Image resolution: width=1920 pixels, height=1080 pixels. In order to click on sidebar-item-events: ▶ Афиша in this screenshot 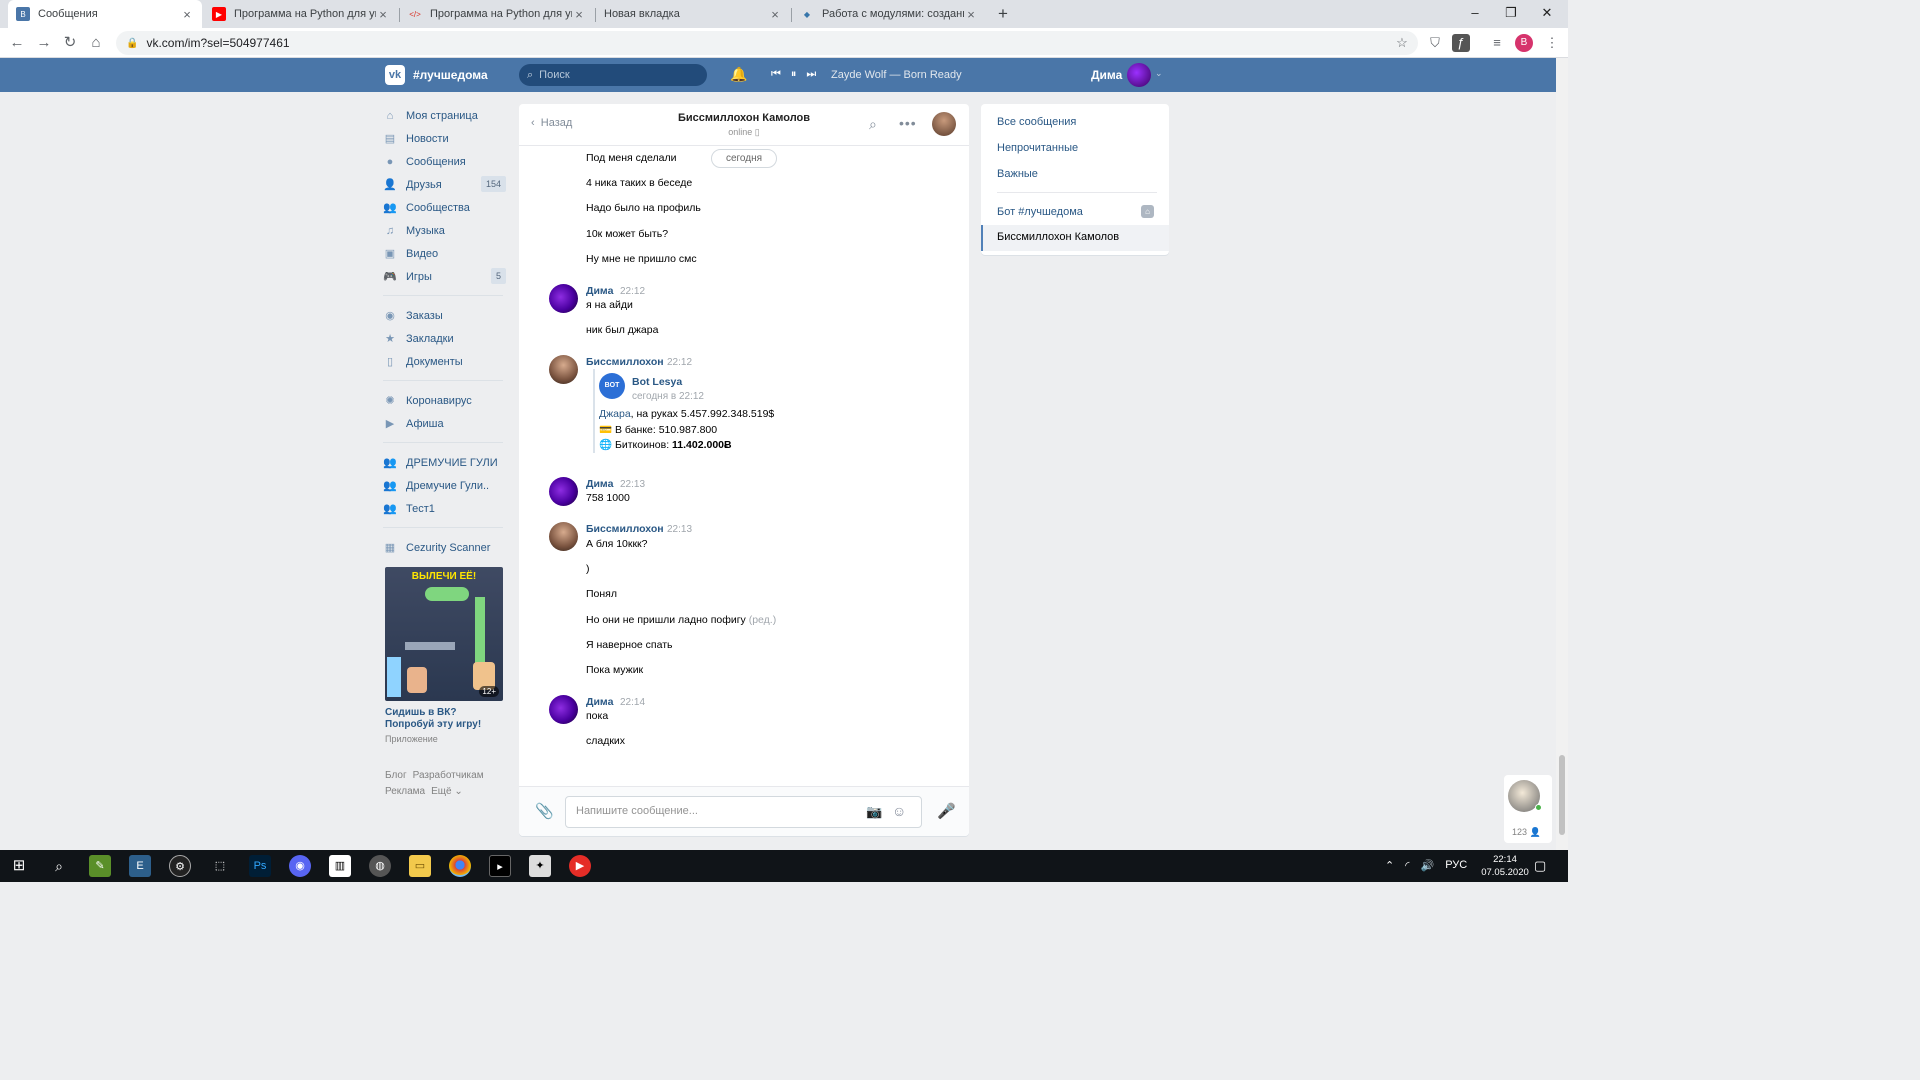, I will do `click(445, 423)`.